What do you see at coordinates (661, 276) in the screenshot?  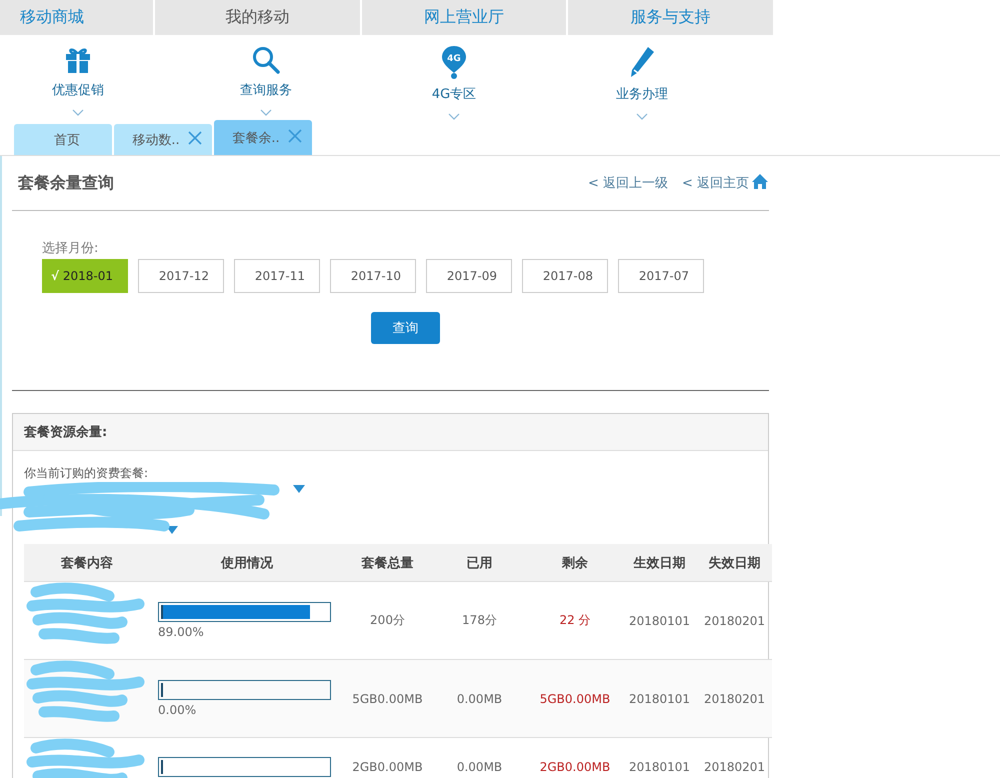 I see `month-option: 2017-07` at bounding box center [661, 276].